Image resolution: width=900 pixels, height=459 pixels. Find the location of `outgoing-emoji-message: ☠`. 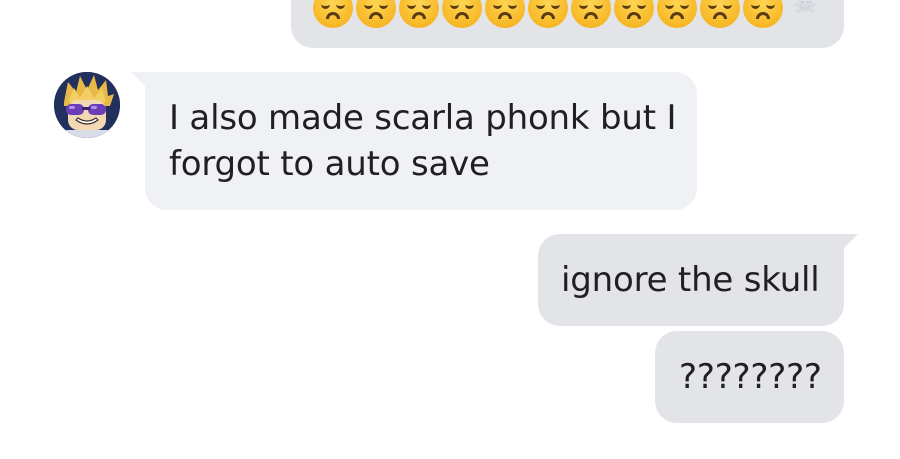

outgoing-emoji-message: ☠ is located at coordinates (567, 24).